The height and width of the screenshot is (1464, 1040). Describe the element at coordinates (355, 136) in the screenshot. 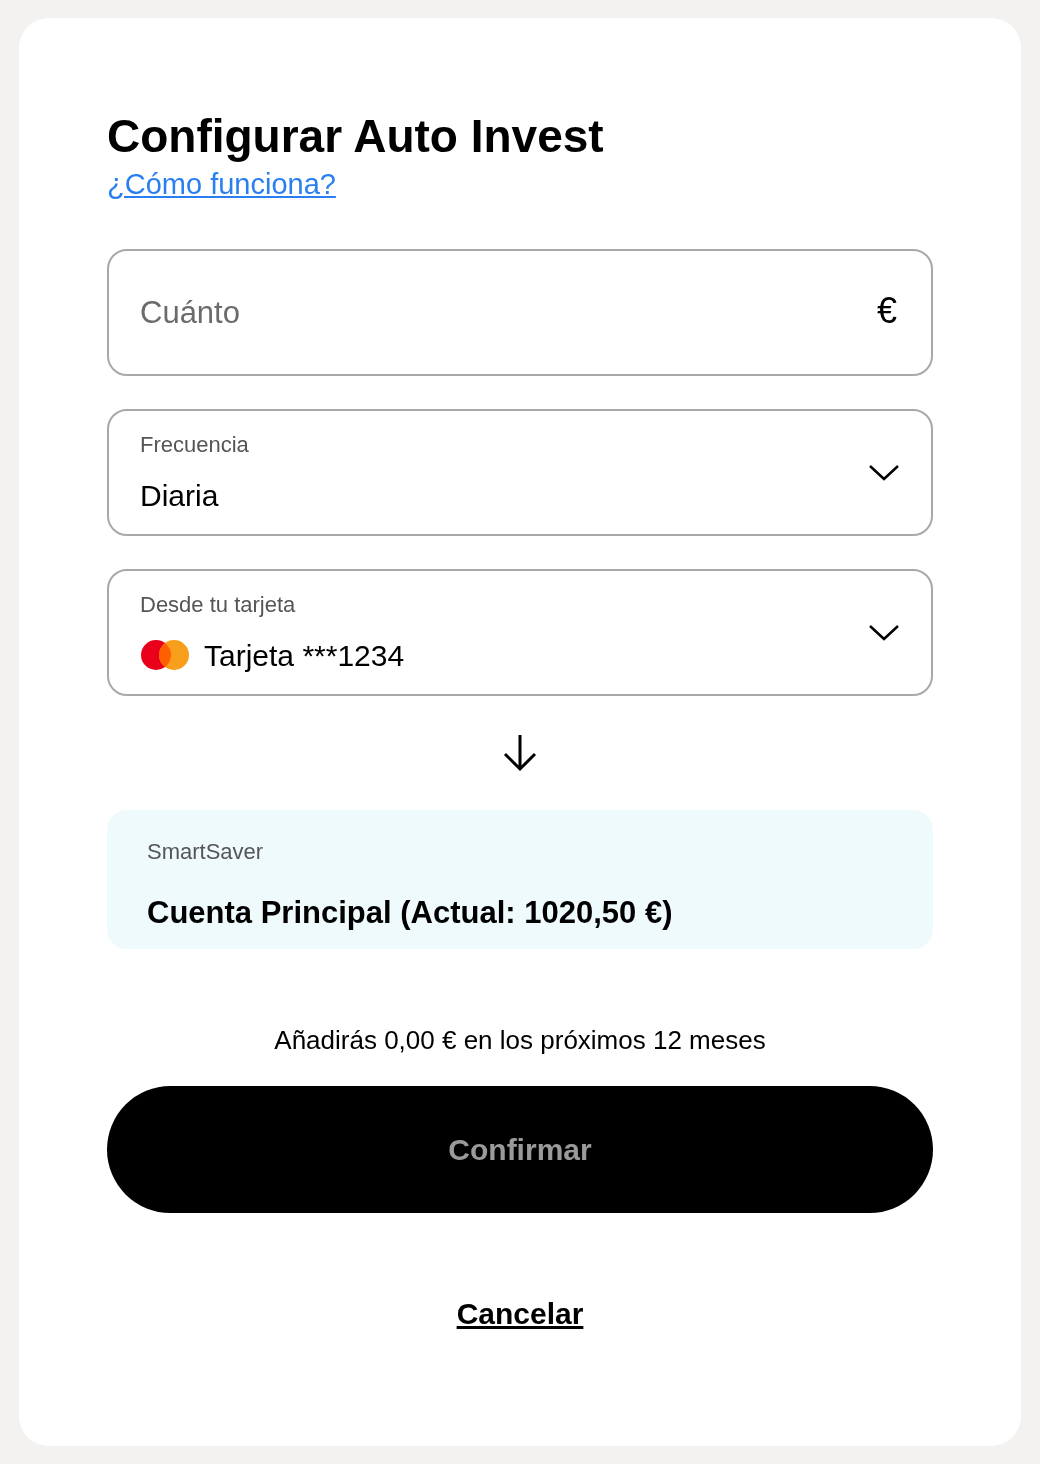

I see `dialog-title: Configurar Auto Invest` at that location.